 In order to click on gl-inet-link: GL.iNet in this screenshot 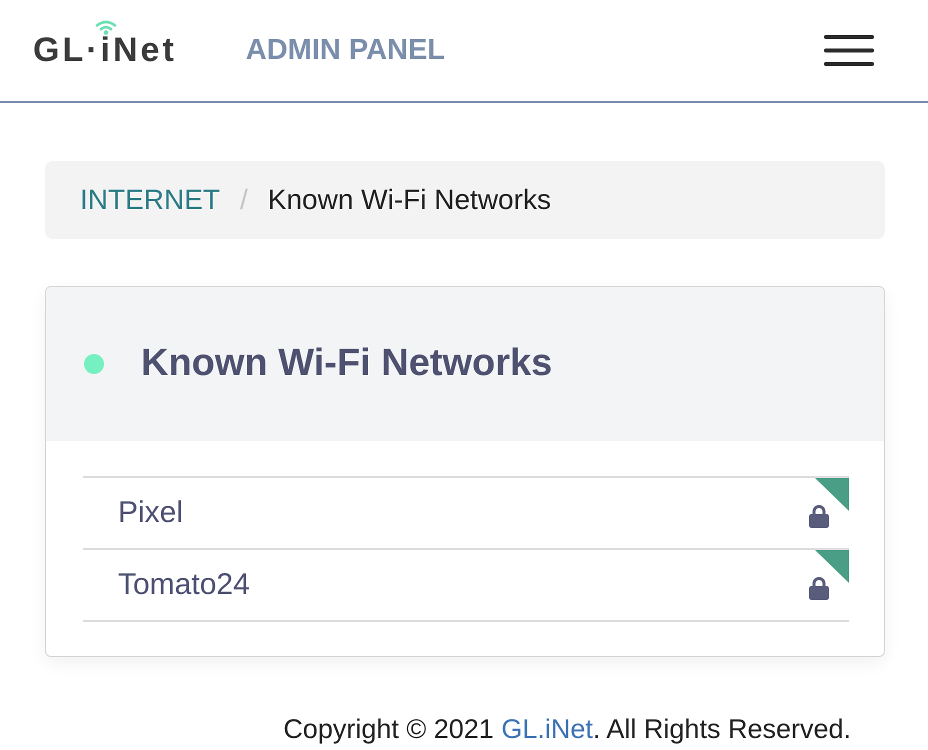, I will do `click(547, 729)`.